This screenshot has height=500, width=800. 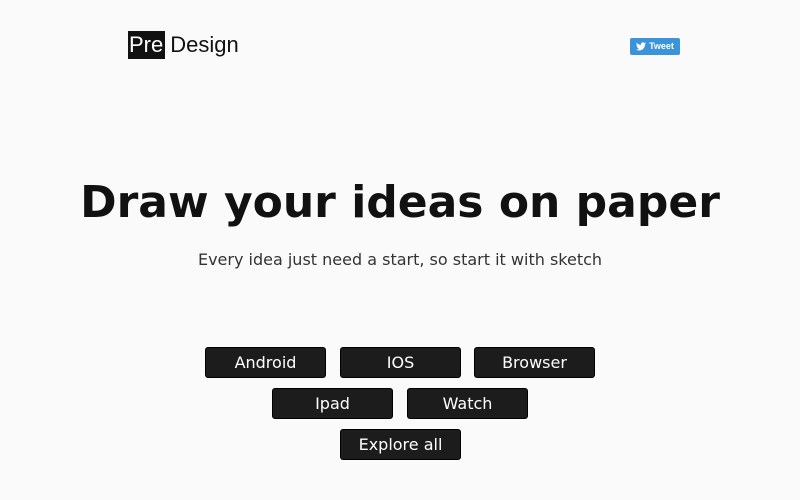 I want to click on tweet-label: Tweet, so click(x=661, y=46).